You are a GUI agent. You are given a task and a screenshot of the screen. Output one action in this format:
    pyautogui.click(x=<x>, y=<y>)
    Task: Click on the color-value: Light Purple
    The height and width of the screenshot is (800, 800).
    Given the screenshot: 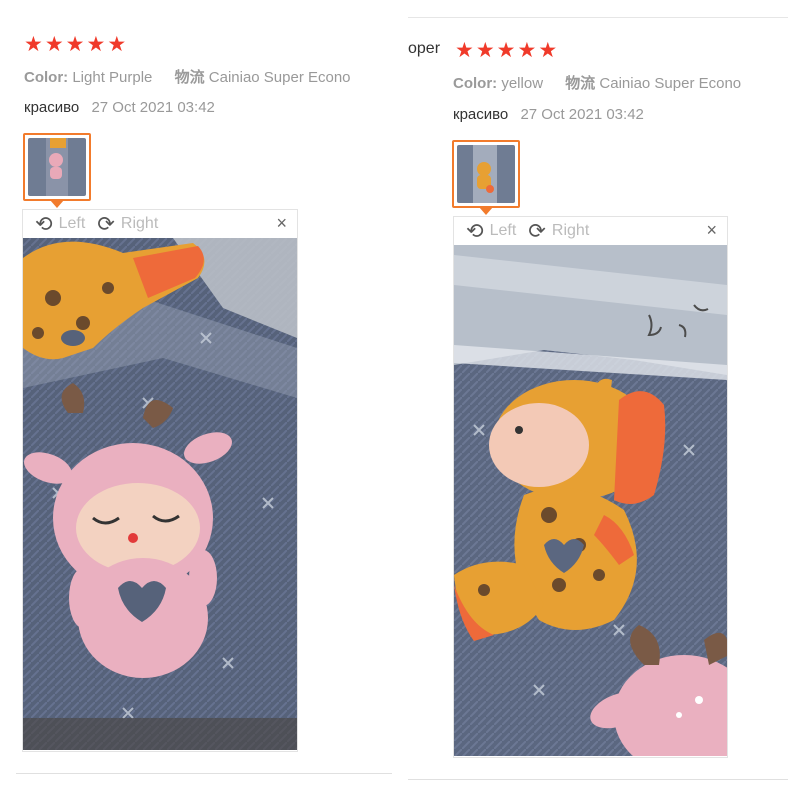 What is the action you would take?
    pyautogui.click(x=112, y=77)
    